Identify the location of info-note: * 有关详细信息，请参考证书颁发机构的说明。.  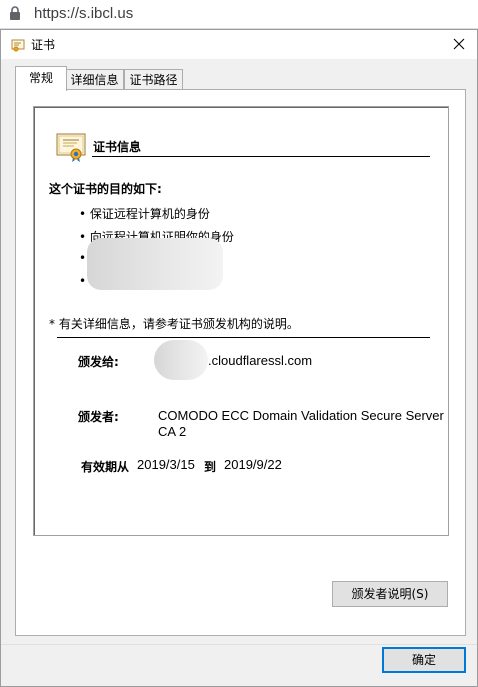
(174, 324).